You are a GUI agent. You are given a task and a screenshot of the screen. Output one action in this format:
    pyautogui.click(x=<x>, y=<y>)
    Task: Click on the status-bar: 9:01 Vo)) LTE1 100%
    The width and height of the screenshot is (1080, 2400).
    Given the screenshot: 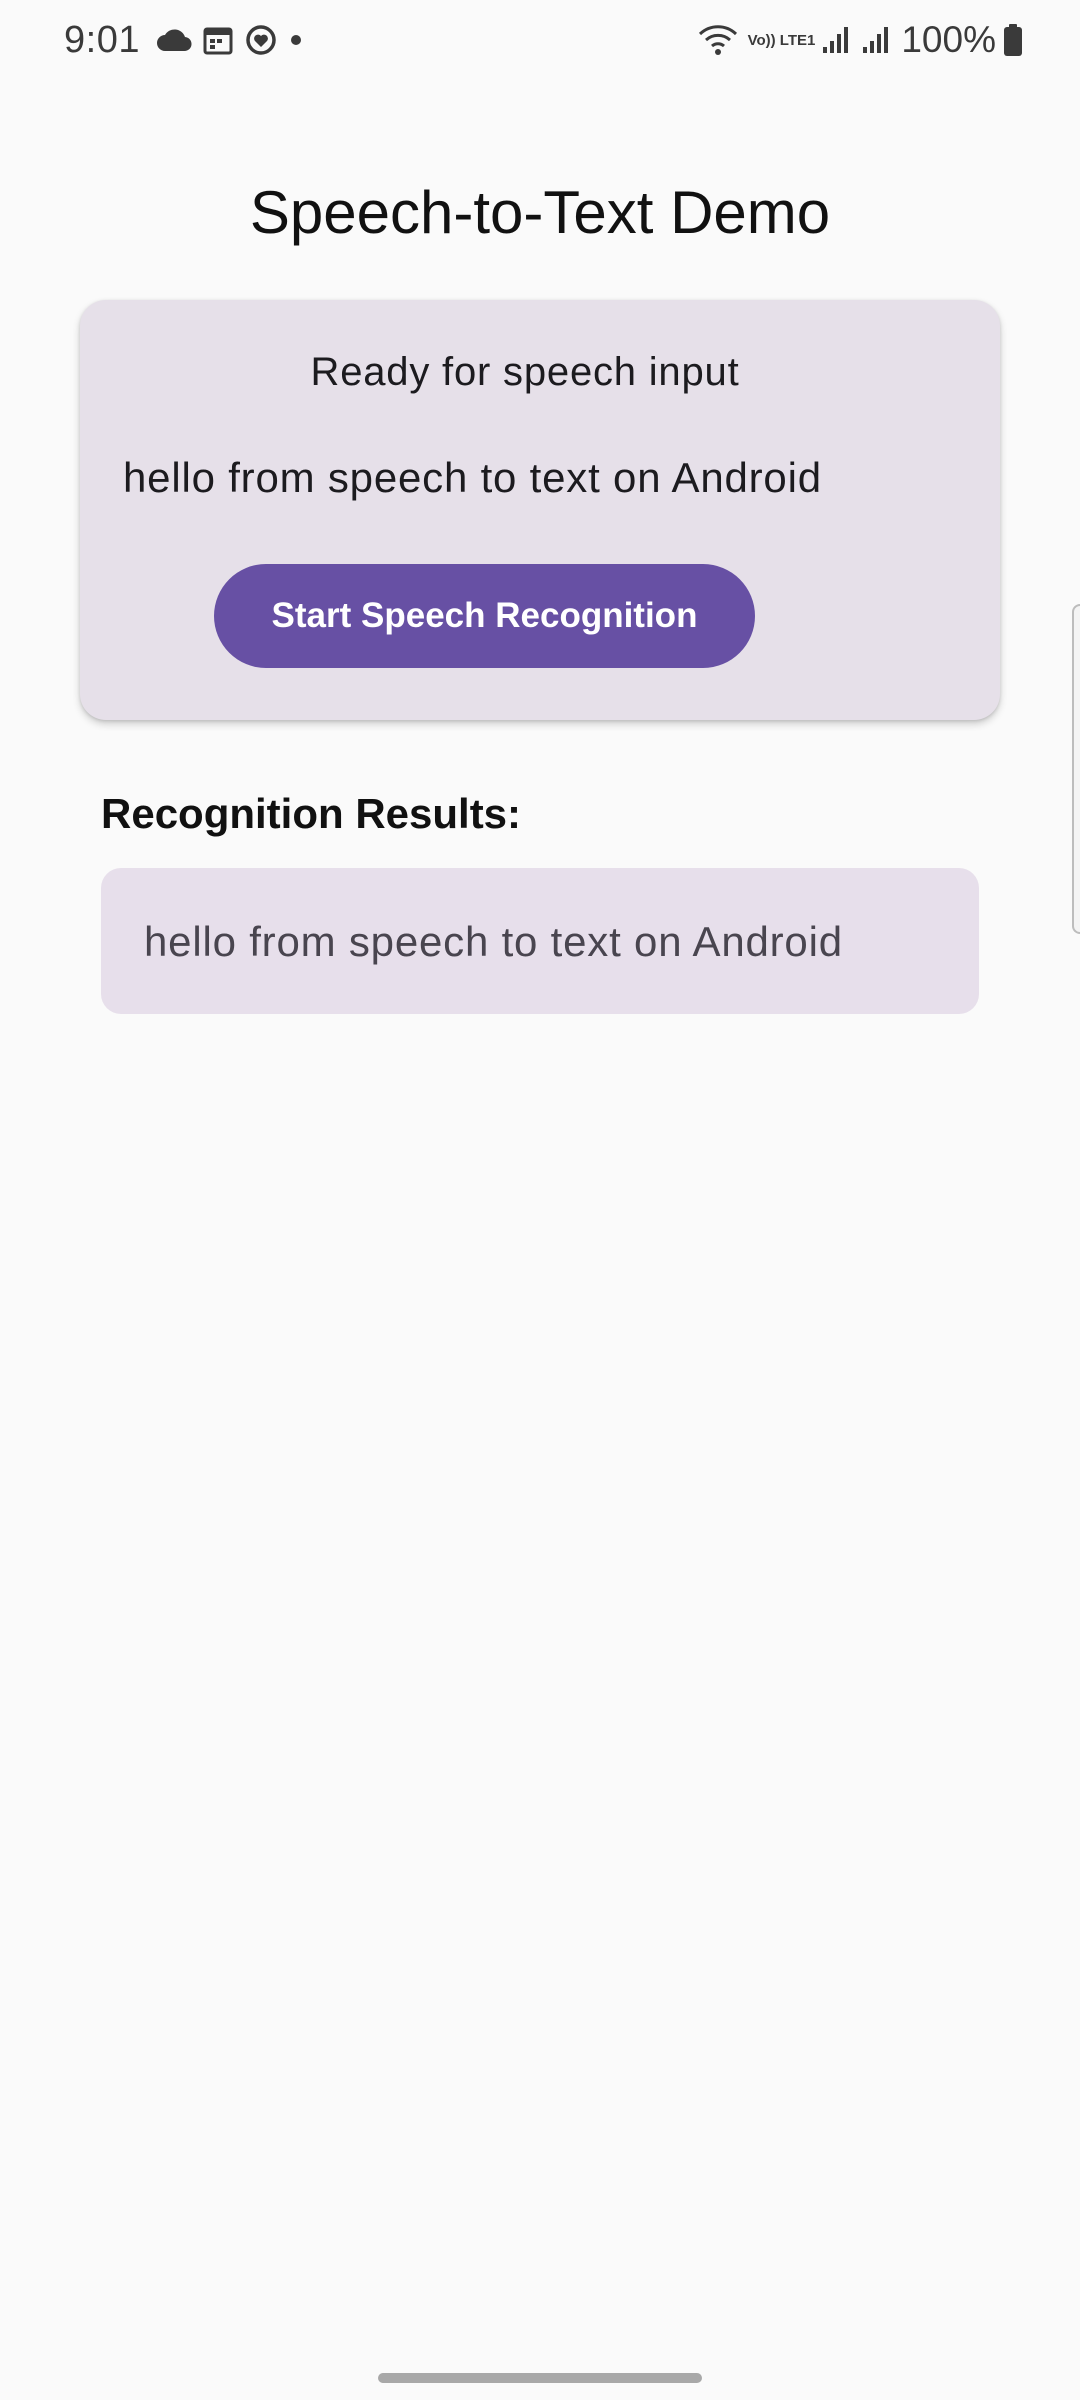 What is the action you would take?
    pyautogui.click(x=540, y=40)
    